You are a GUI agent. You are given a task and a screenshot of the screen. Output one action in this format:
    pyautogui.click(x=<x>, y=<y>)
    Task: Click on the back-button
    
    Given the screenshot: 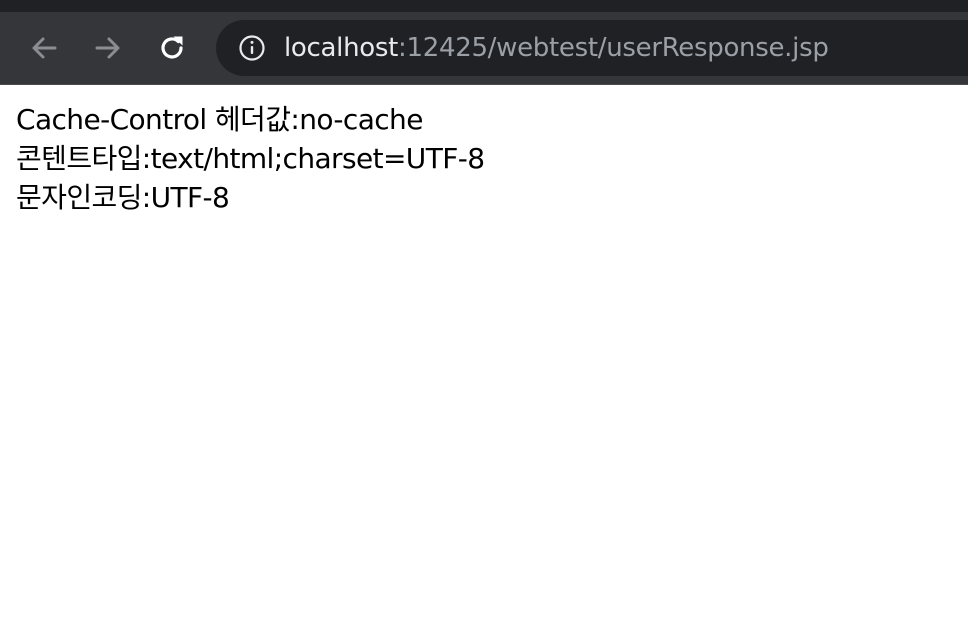 What is the action you would take?
    pyautogui.click(x=44, y=48)
    